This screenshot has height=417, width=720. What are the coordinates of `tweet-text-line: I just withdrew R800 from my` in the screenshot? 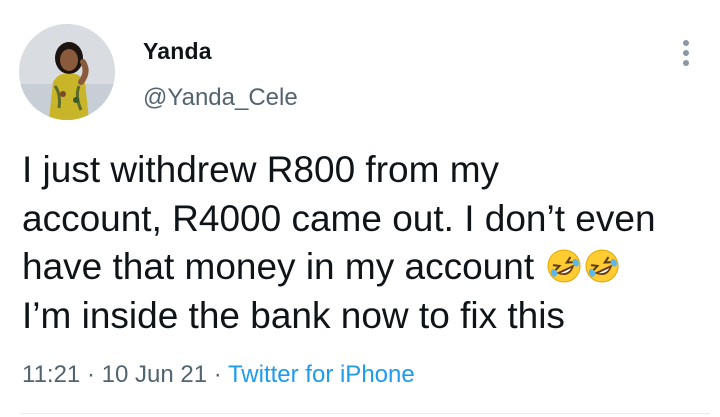 It's located at (261, 169).